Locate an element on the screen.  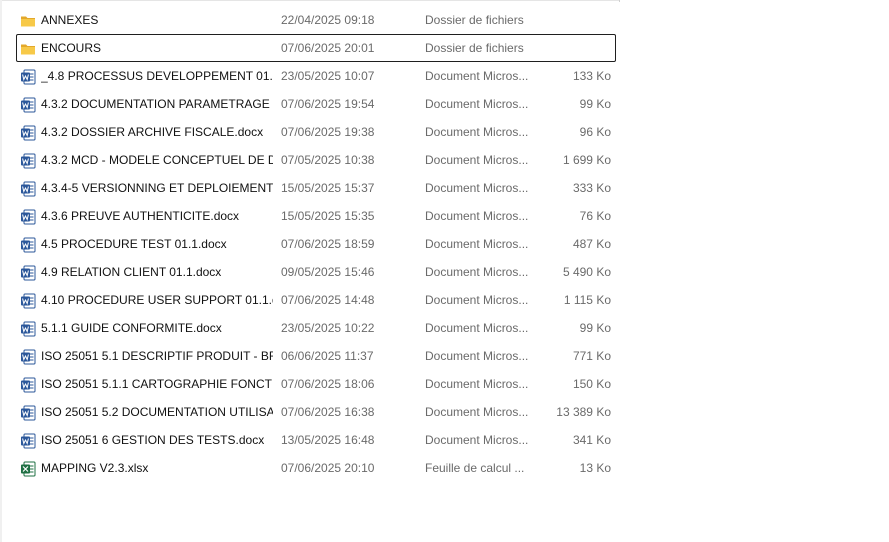
file-date-modified: 23/05/2025 10:22 is located at coordinates (328, 328).